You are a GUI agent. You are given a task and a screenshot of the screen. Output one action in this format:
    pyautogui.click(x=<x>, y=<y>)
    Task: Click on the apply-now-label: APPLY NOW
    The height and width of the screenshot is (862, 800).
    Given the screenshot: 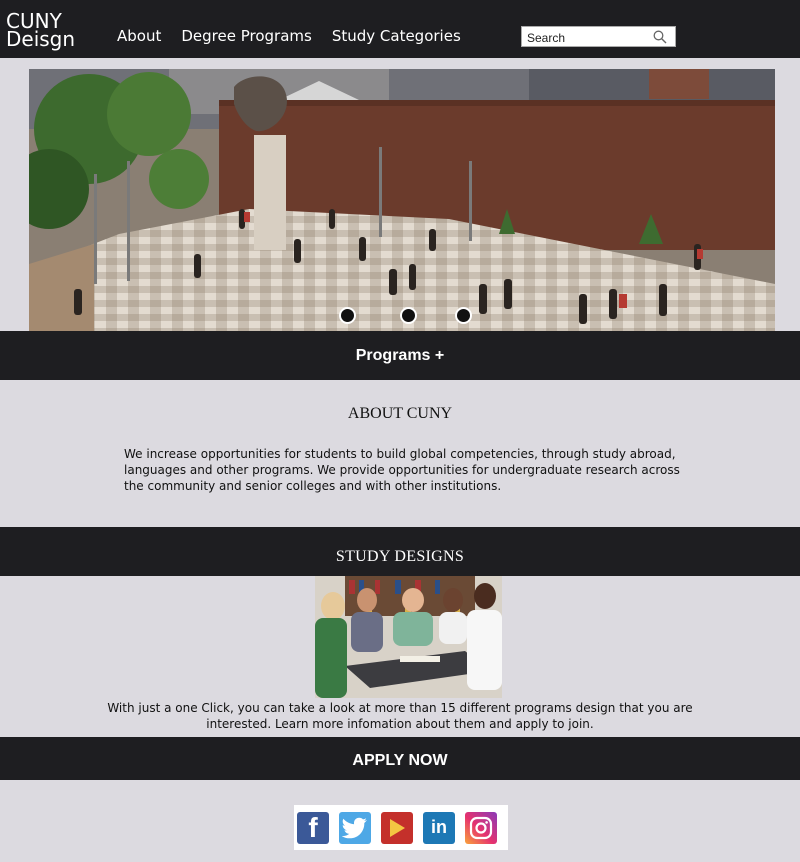 What is the action you would take?
    pyautogui.click(x=400, y=760)
    